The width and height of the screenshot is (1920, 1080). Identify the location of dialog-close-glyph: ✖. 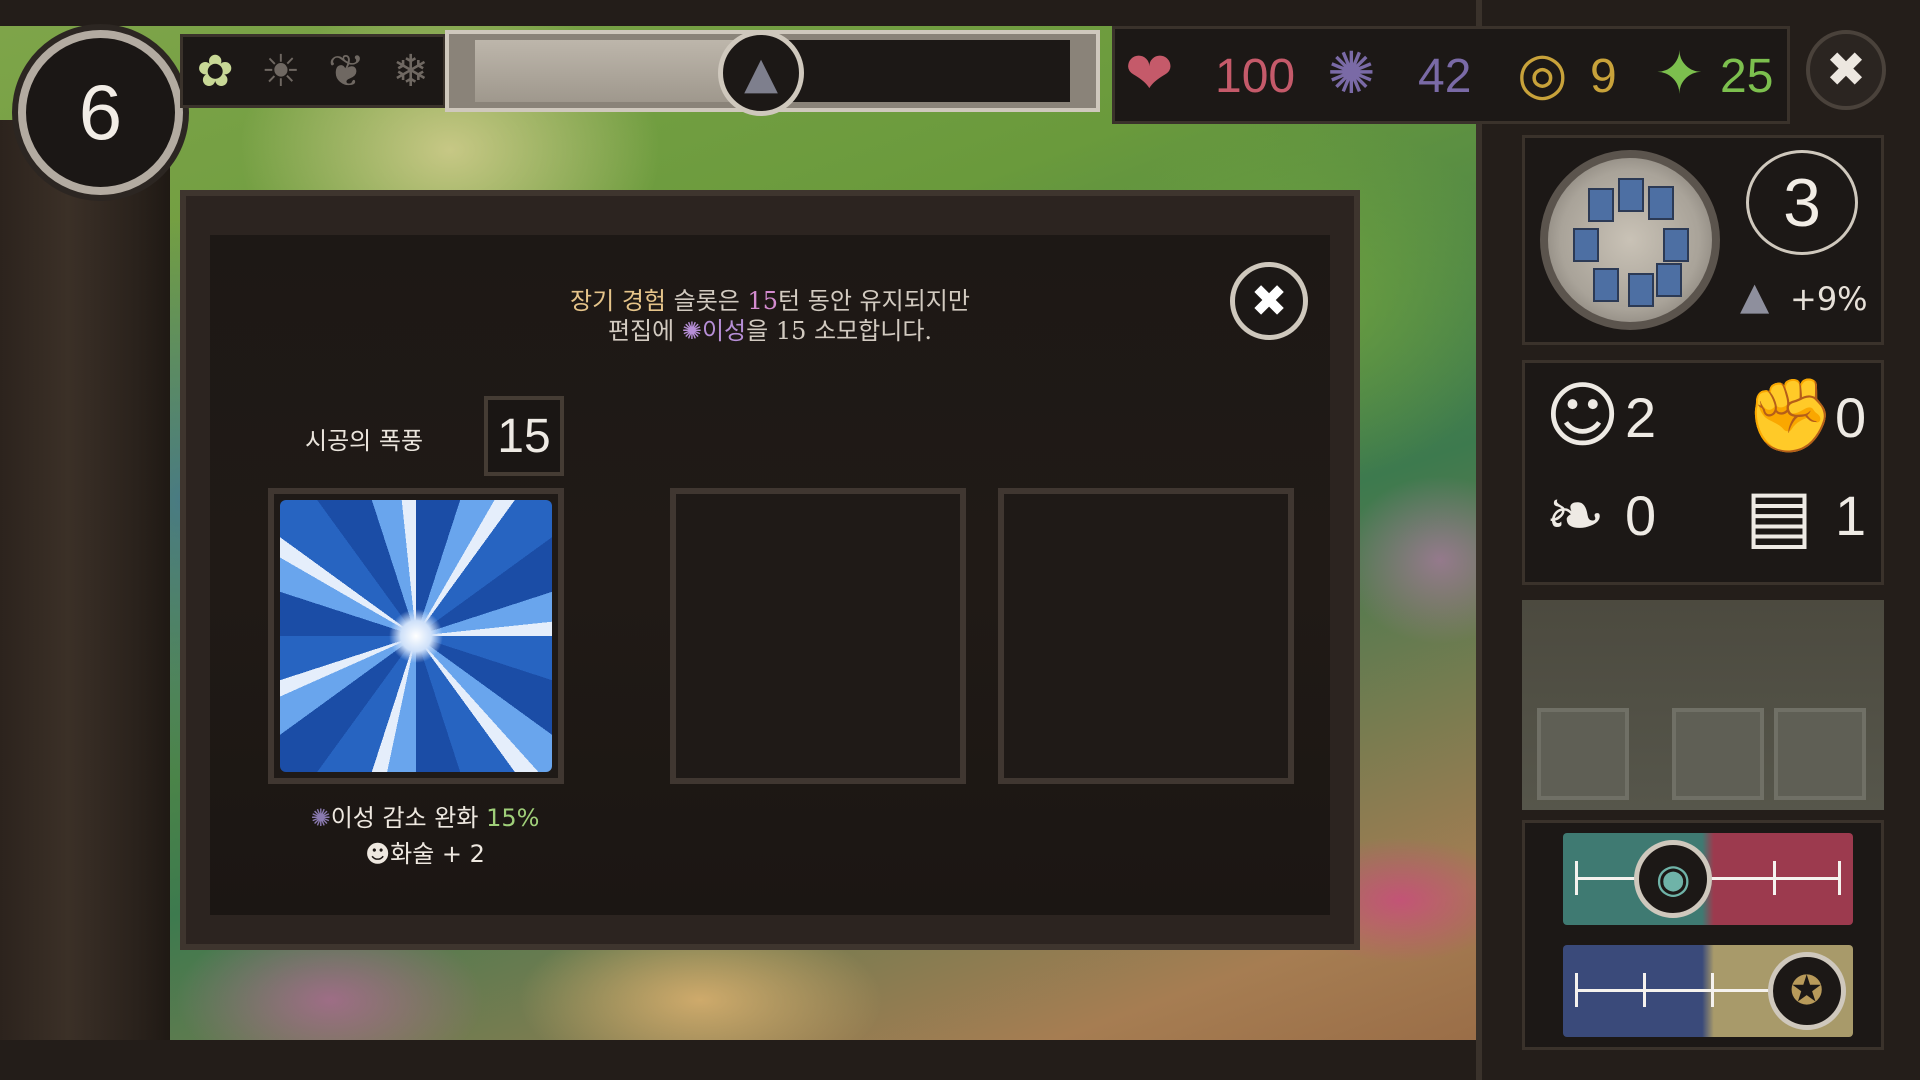
(1269, 301).